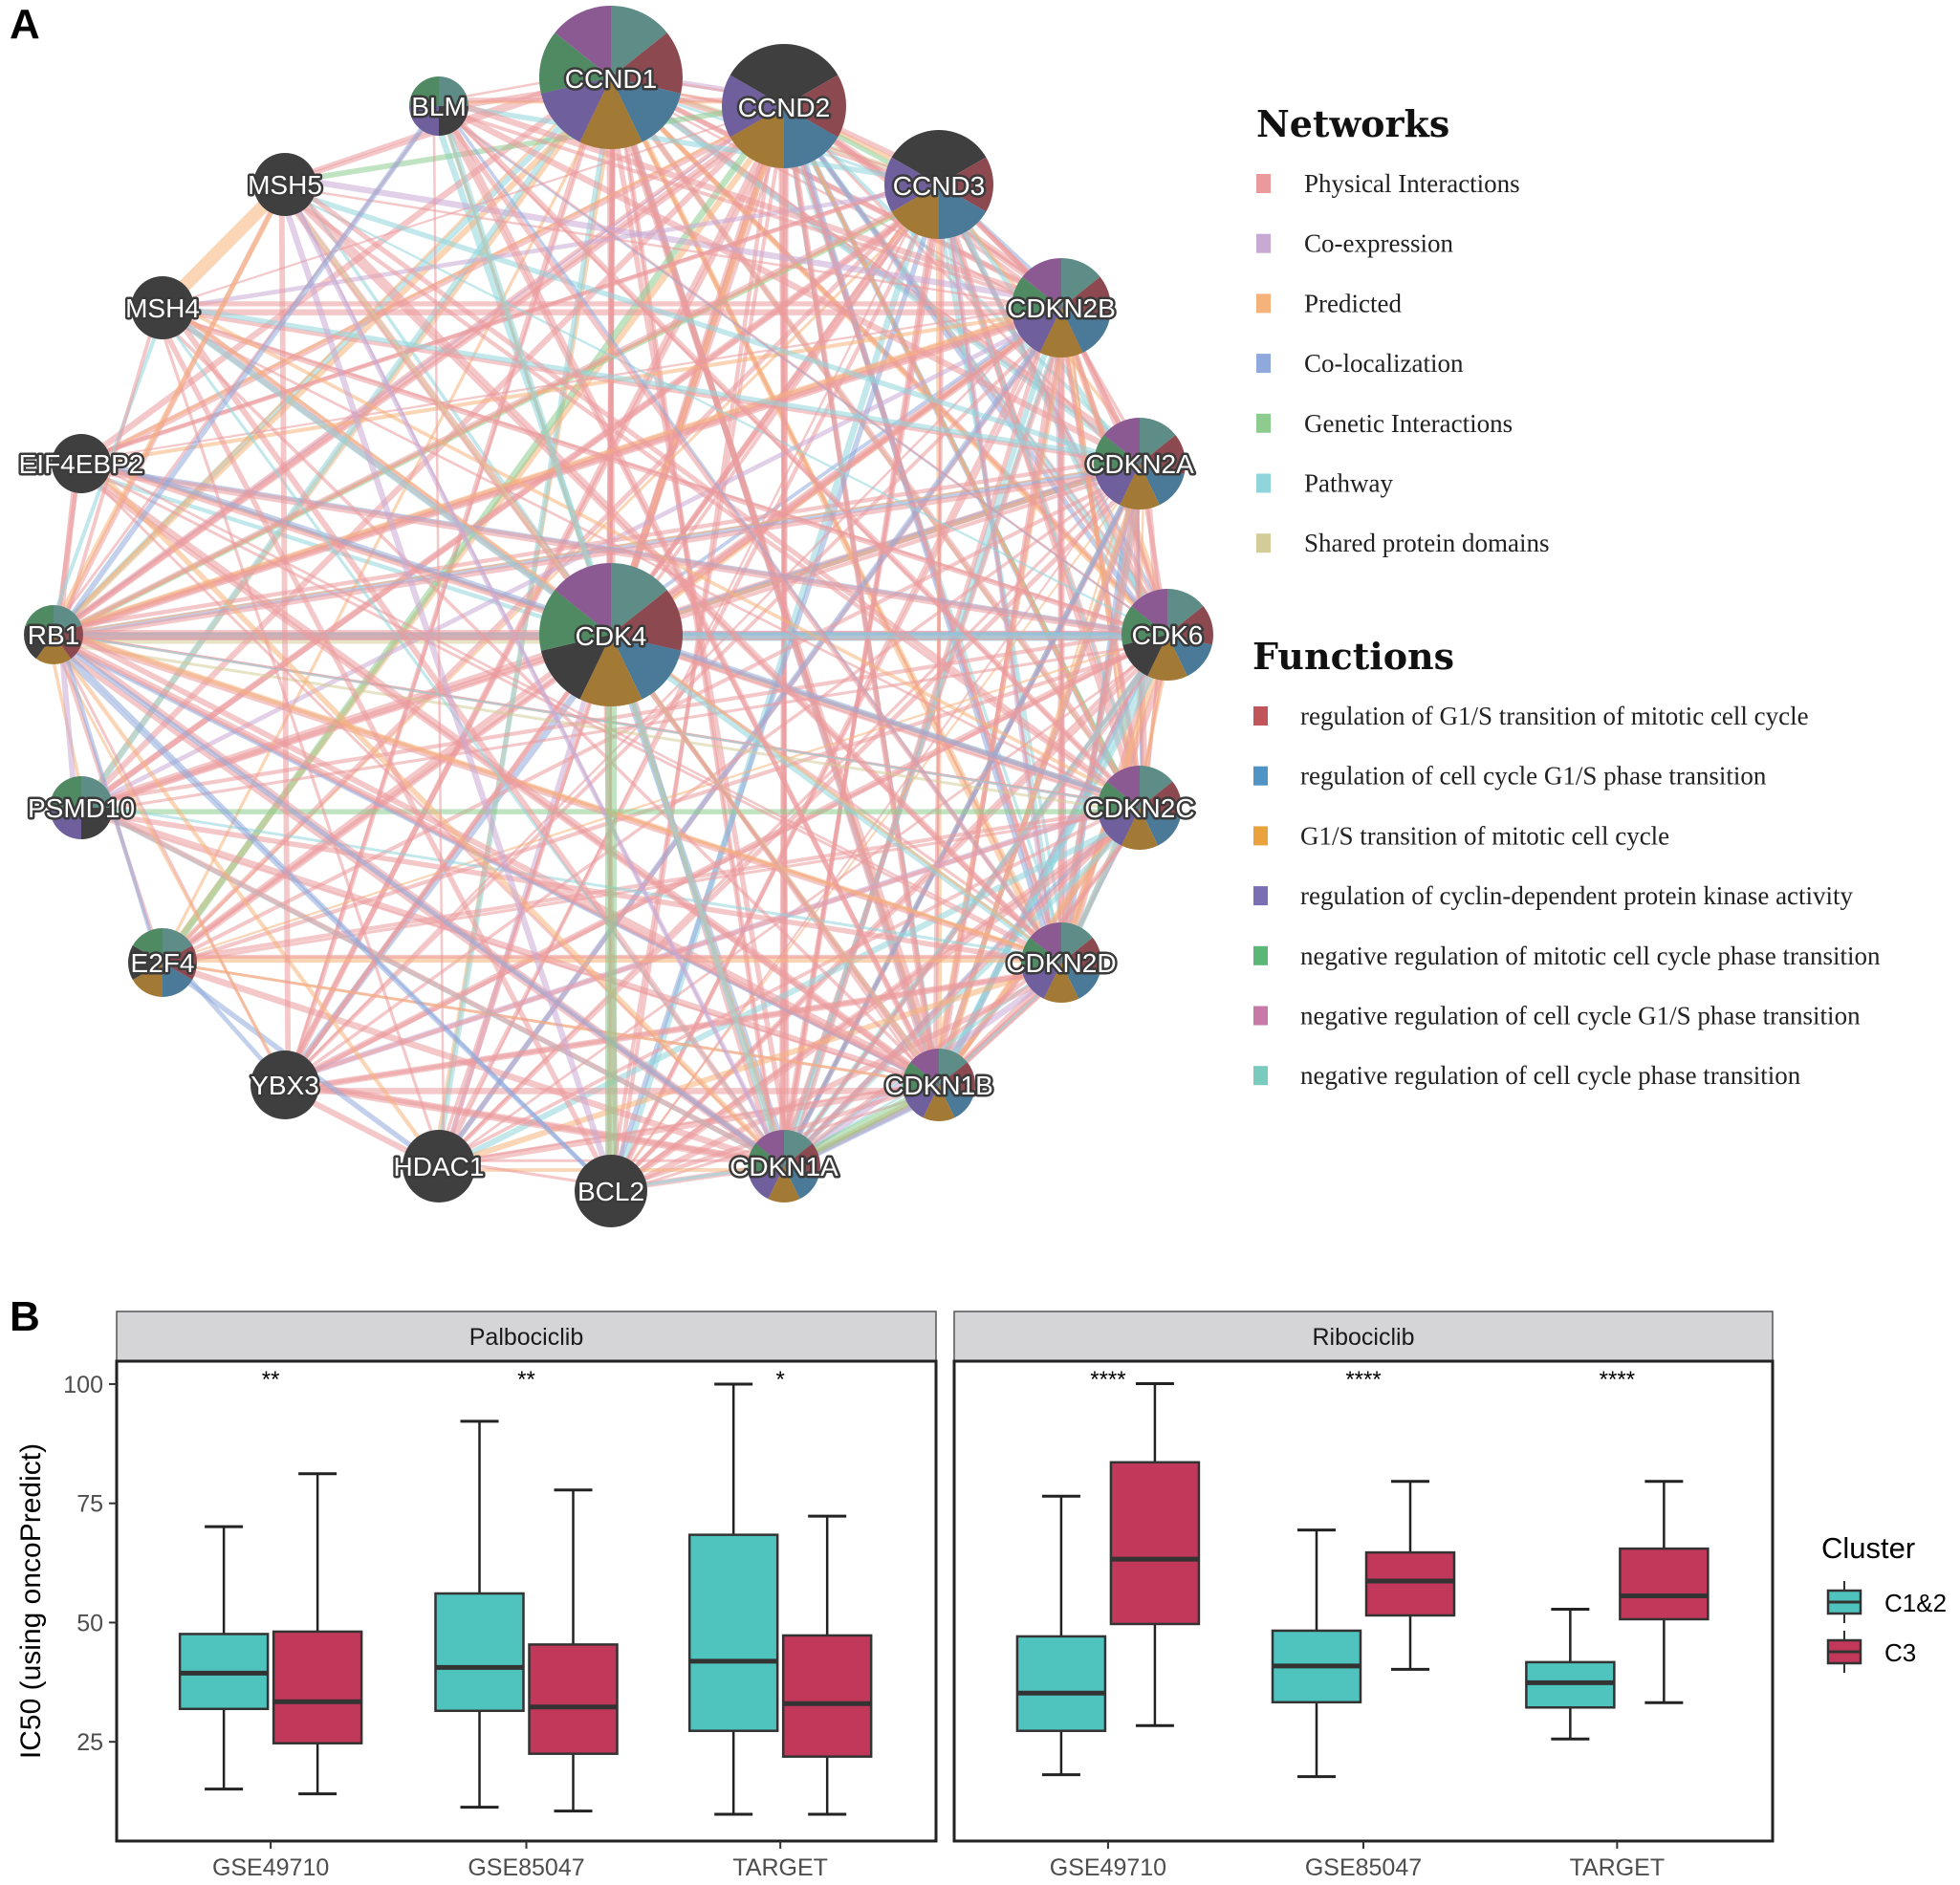  What do you see at coordinates (1363, 1868) in the screenshot?
I see `x-tick-label: GSE85047` at bounding box center [1363, 1868].